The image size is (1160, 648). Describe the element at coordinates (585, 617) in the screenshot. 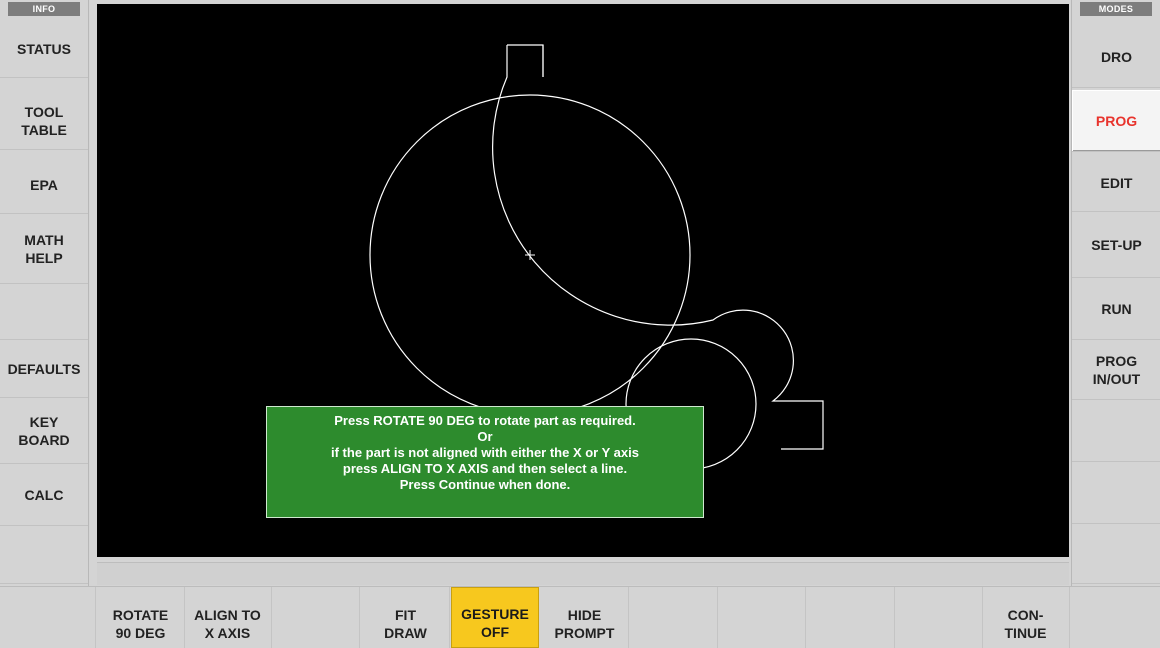

I see `hide-prompt-button: HIDE PROMPT` at that location.